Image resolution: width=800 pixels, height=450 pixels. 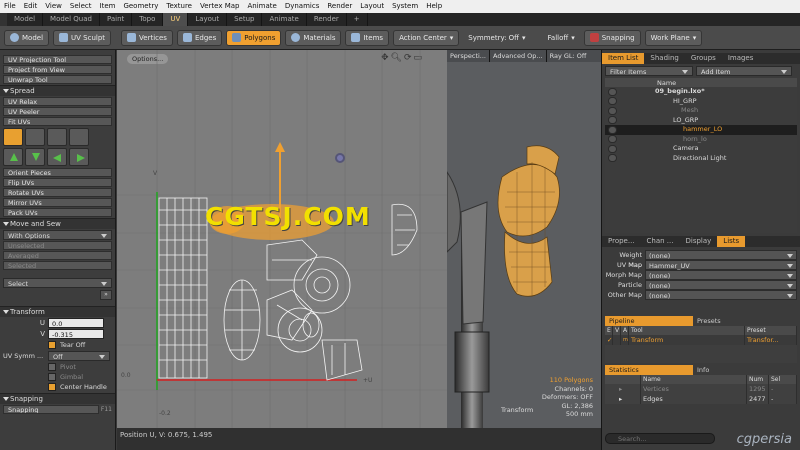 What do you see at coordinates (27, 37) in the screenshot?
I see `model-button: Model` at bounding box center [27, 37].